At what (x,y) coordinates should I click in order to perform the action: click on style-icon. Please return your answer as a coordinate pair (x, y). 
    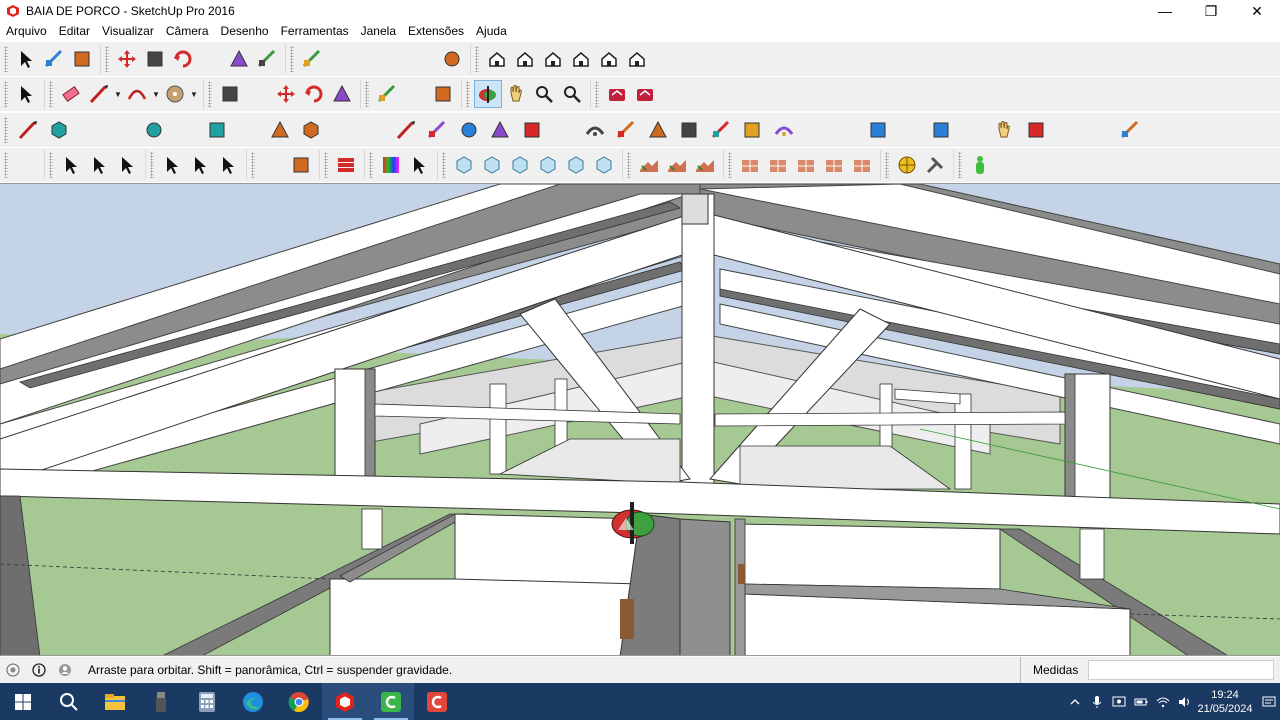
    Looking at the image, I should click on (301, 165).